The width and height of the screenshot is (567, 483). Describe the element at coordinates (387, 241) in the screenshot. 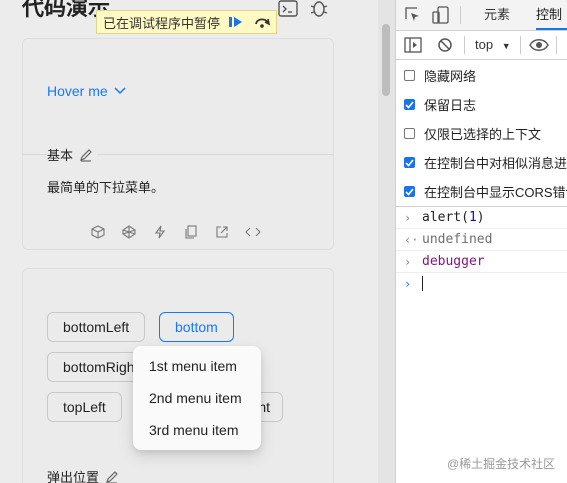

I see `page-scrollbar` at that location.